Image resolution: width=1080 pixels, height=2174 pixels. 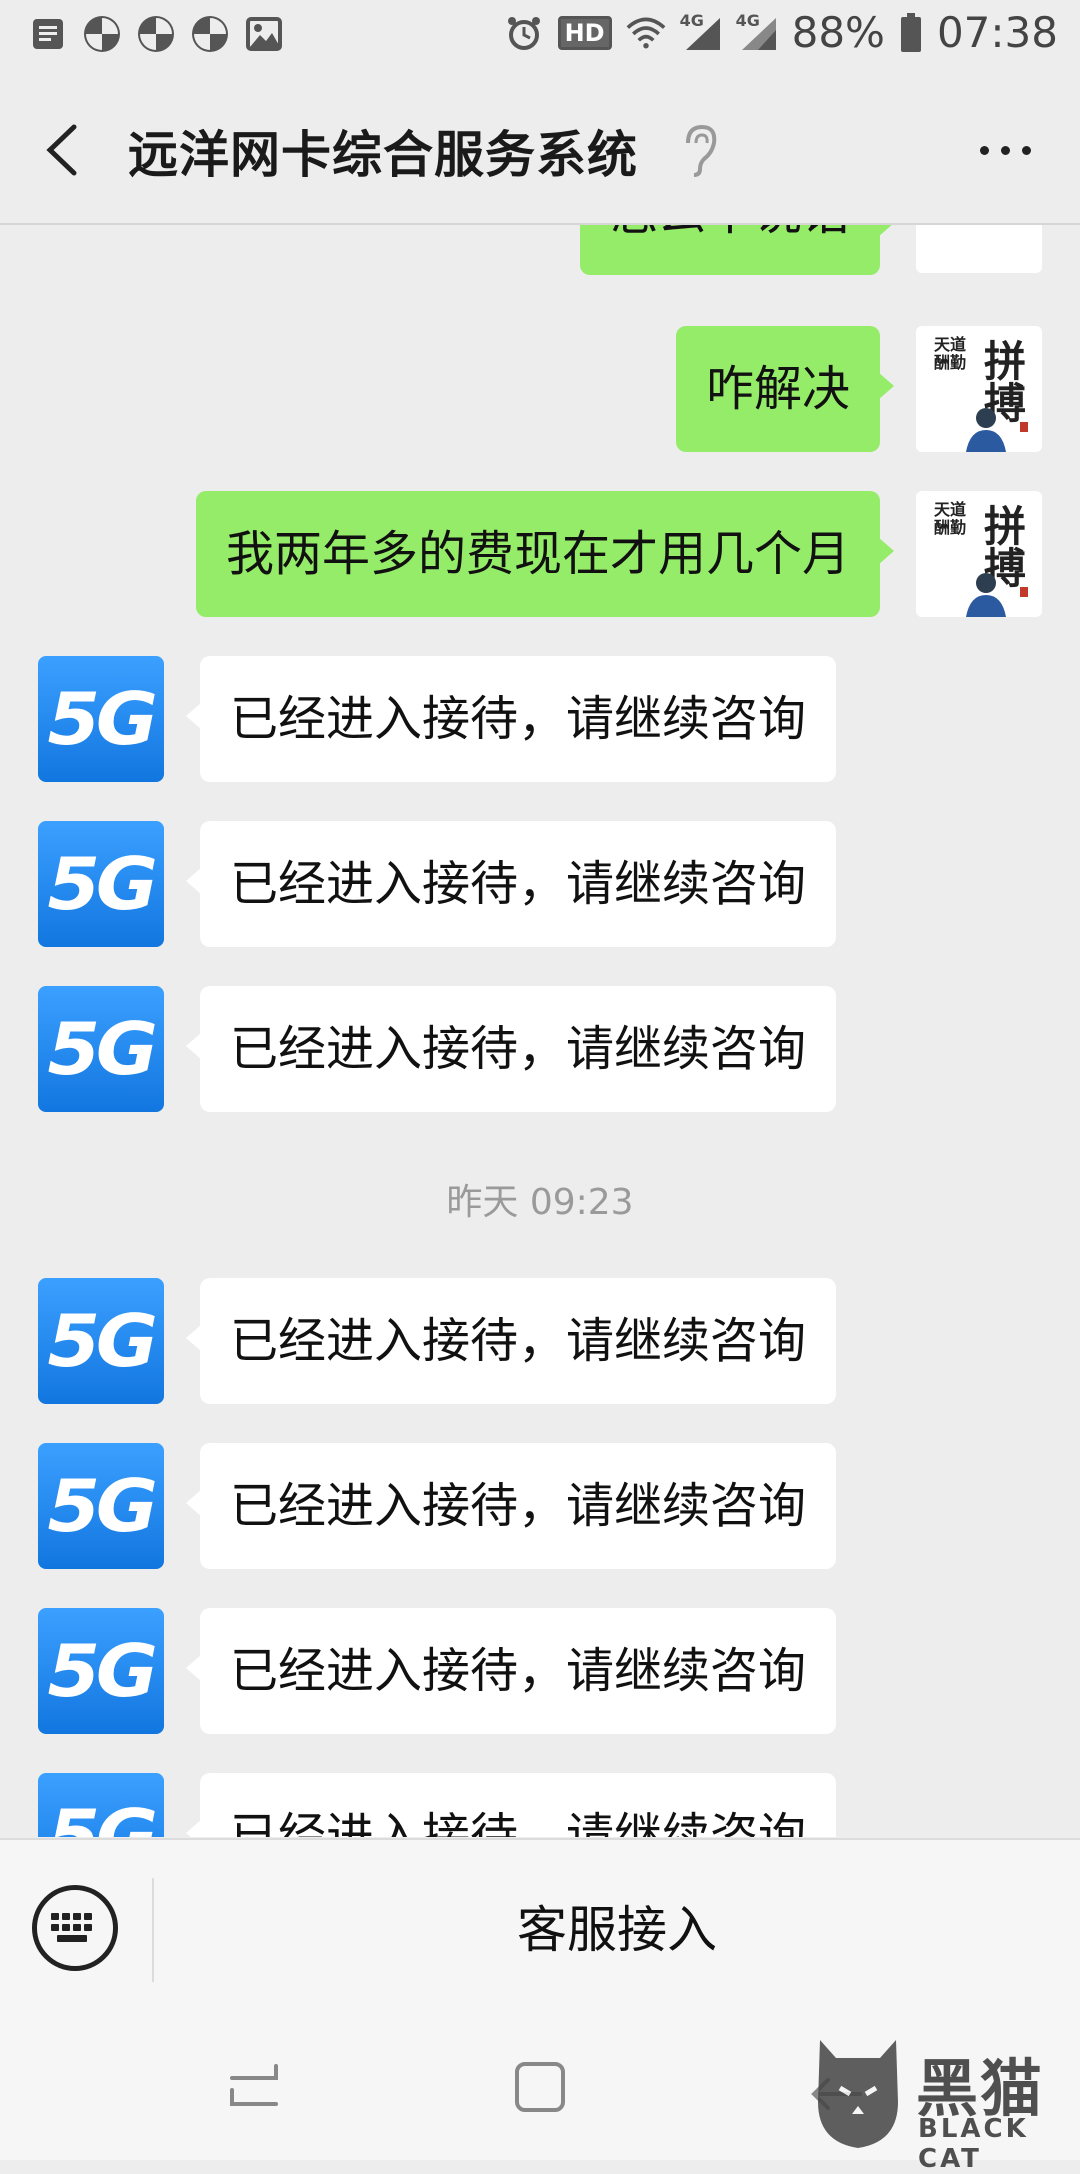 I want to click on chat-title: 远洋网卡综合服务系统, so click(x=383, y=155).